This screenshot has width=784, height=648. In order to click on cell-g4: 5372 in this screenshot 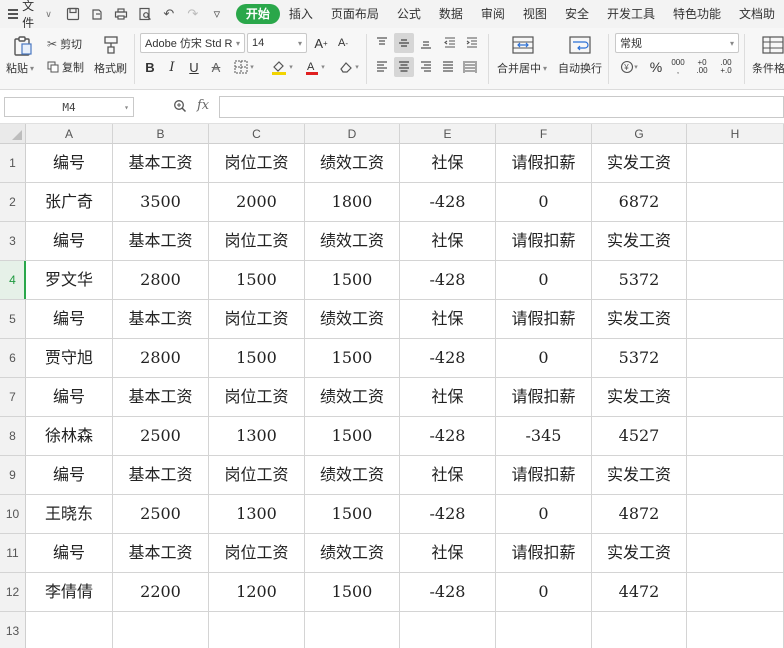, I will do `click(639, 280)`.